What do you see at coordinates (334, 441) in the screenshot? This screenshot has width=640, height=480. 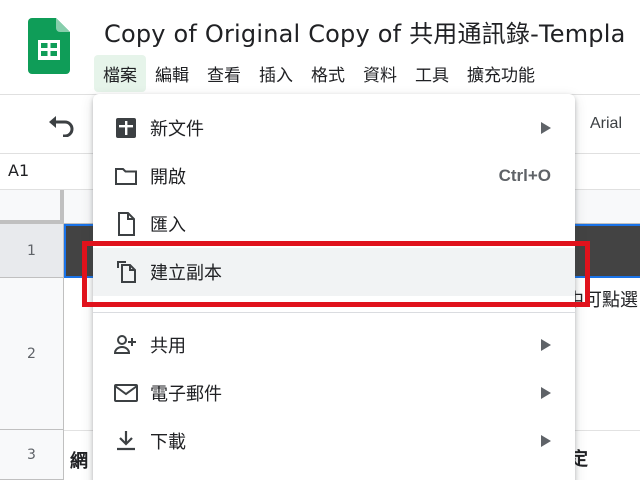 I see `menu-item-download: 下載` at bounding box center [334, 441].